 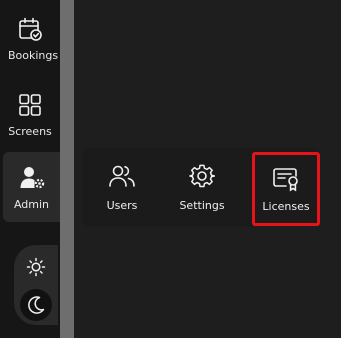 I want to click on gear-icon, so click(x=202, y=176).